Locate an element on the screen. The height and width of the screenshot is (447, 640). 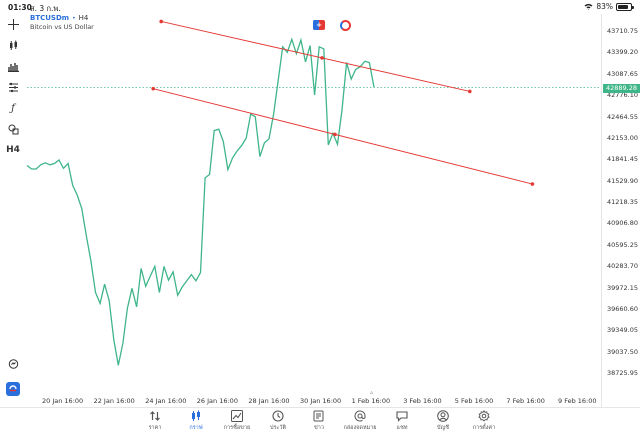
tab-news: ข่าว is located at coordinates (319, 427).